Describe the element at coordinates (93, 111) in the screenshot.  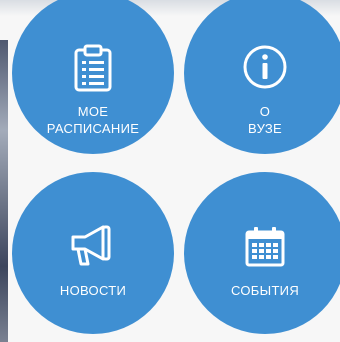
I see `label-line-1: МОЕ` at that location.